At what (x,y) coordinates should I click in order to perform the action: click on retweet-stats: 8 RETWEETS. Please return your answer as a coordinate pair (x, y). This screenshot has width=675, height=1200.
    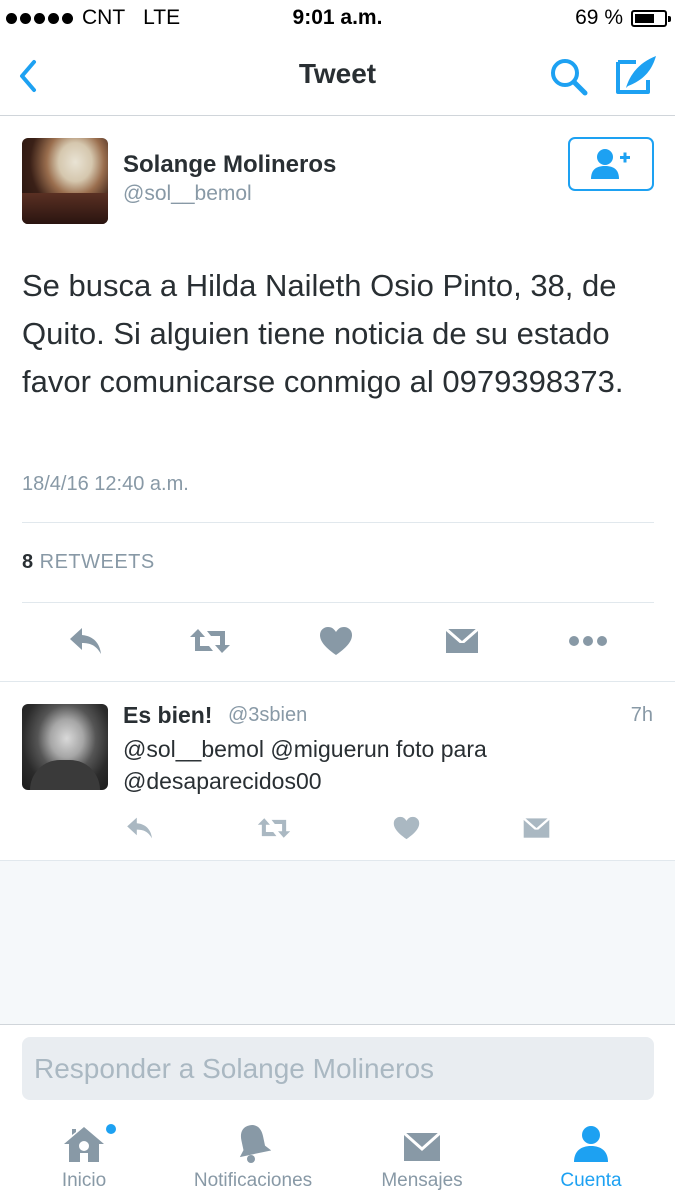
    Looking at the image, I should click on (88, 562).